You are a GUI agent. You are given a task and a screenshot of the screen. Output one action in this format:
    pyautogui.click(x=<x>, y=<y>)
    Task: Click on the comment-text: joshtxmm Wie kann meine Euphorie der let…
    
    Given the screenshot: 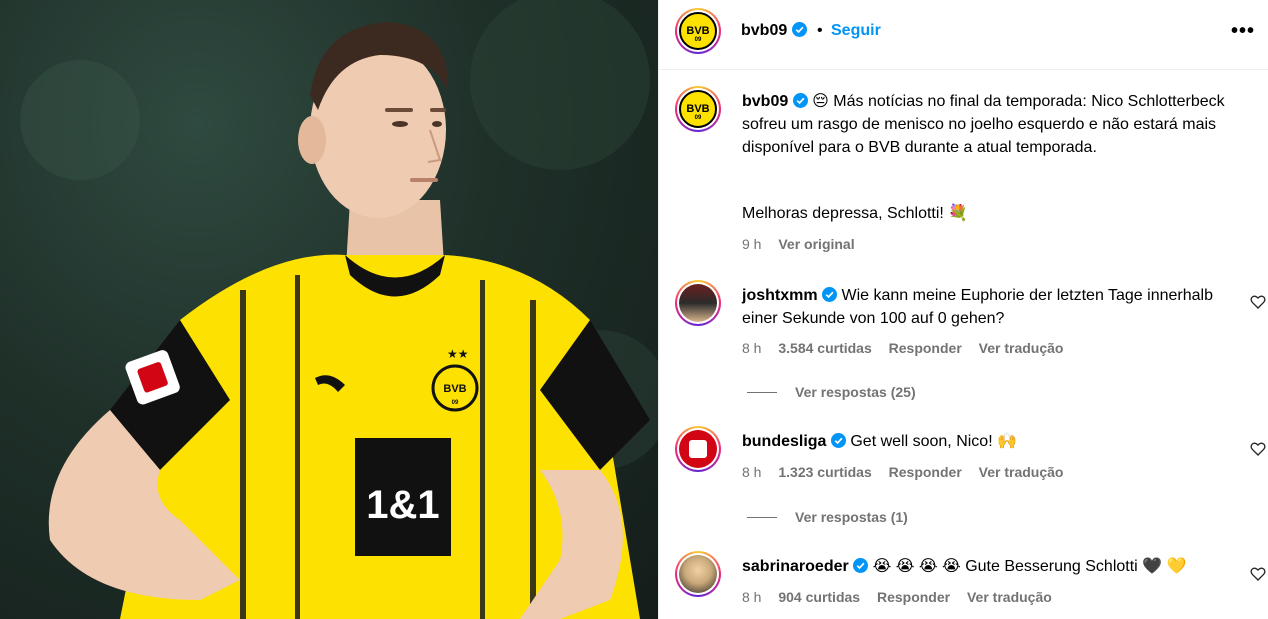 What is the action you would take?
    pyautogui.click(x=992, y=307)
    